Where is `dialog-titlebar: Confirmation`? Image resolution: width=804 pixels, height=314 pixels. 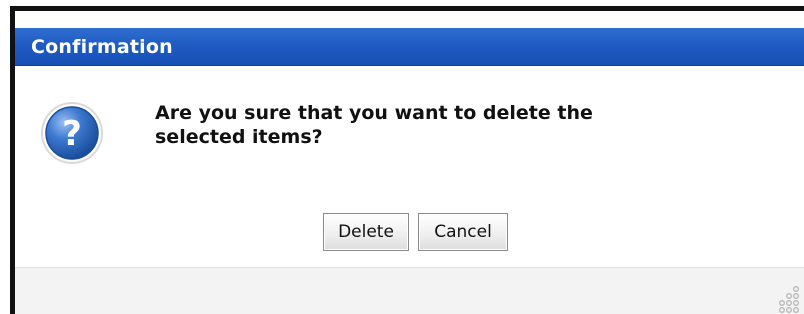 dialog-titlebar: Confirmation is located at coordinates (409, 47).